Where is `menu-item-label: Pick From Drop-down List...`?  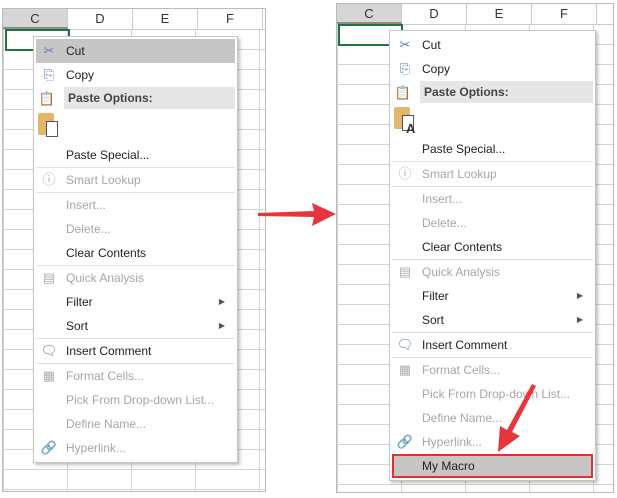
menu-item-label: Pick From Drop-down List... is located at coordinates (140, 400).